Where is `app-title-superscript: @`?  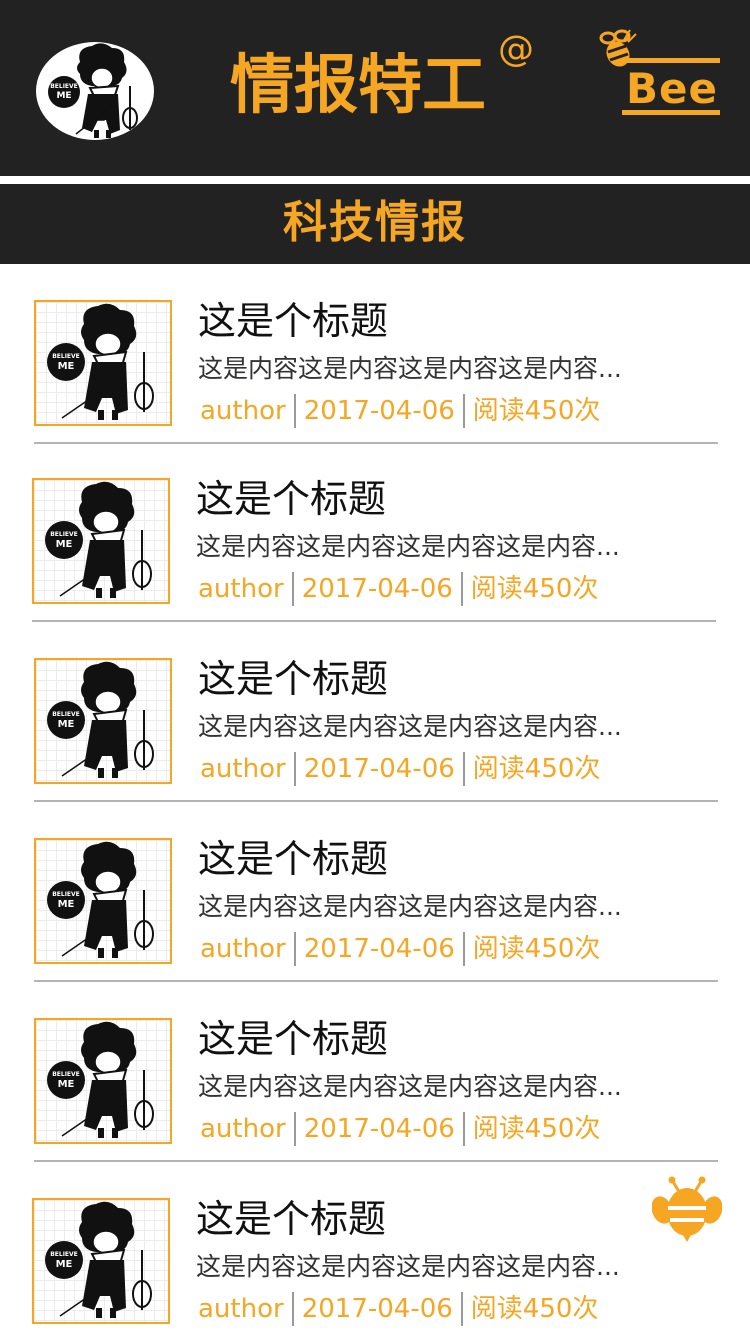 app-title-superscript: @ is located at coordinates (516, 49).